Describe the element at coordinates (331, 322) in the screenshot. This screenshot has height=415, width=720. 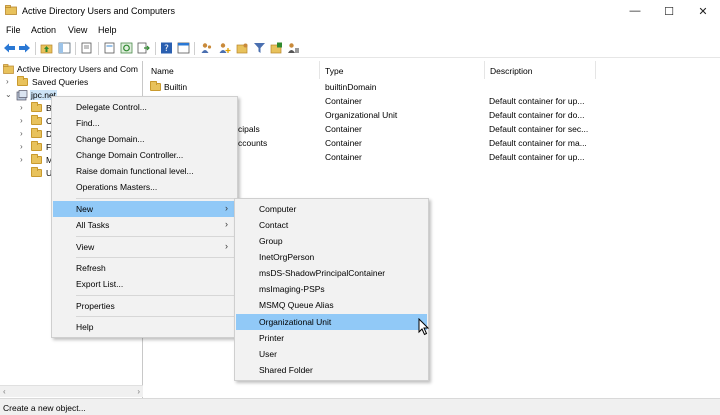
I see `submenu-item-organizational-unit: Organizational Unit` at that location.